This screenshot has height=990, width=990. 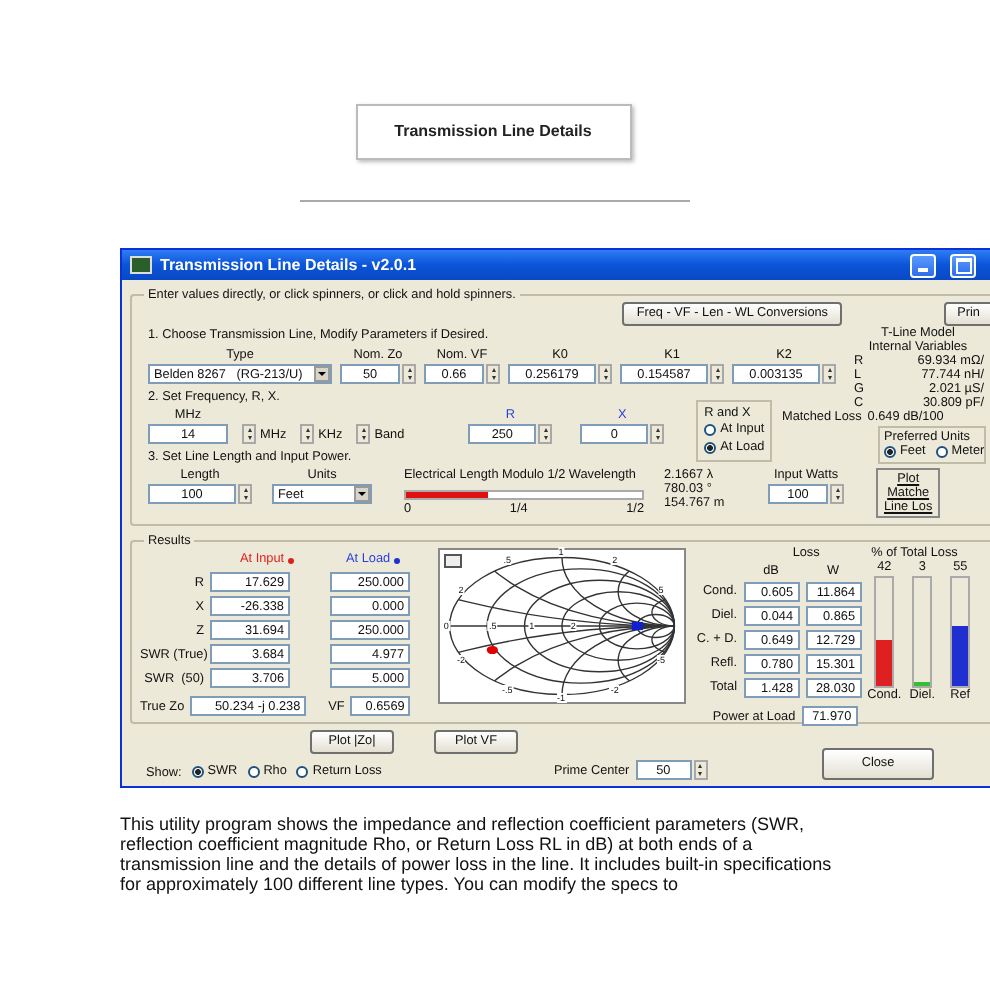 I want to click on description-text: This utility program shows the impedance and reflection coefficient parameters (SWR, reflection coefficient magnitude Rho, or Return Loss RL in dB) at both ends of a transmission line and the details of power loss in the line. It includes built-in specifications for approximately 100 different line types. You can modify the specs to, so click(x=477, y=854).